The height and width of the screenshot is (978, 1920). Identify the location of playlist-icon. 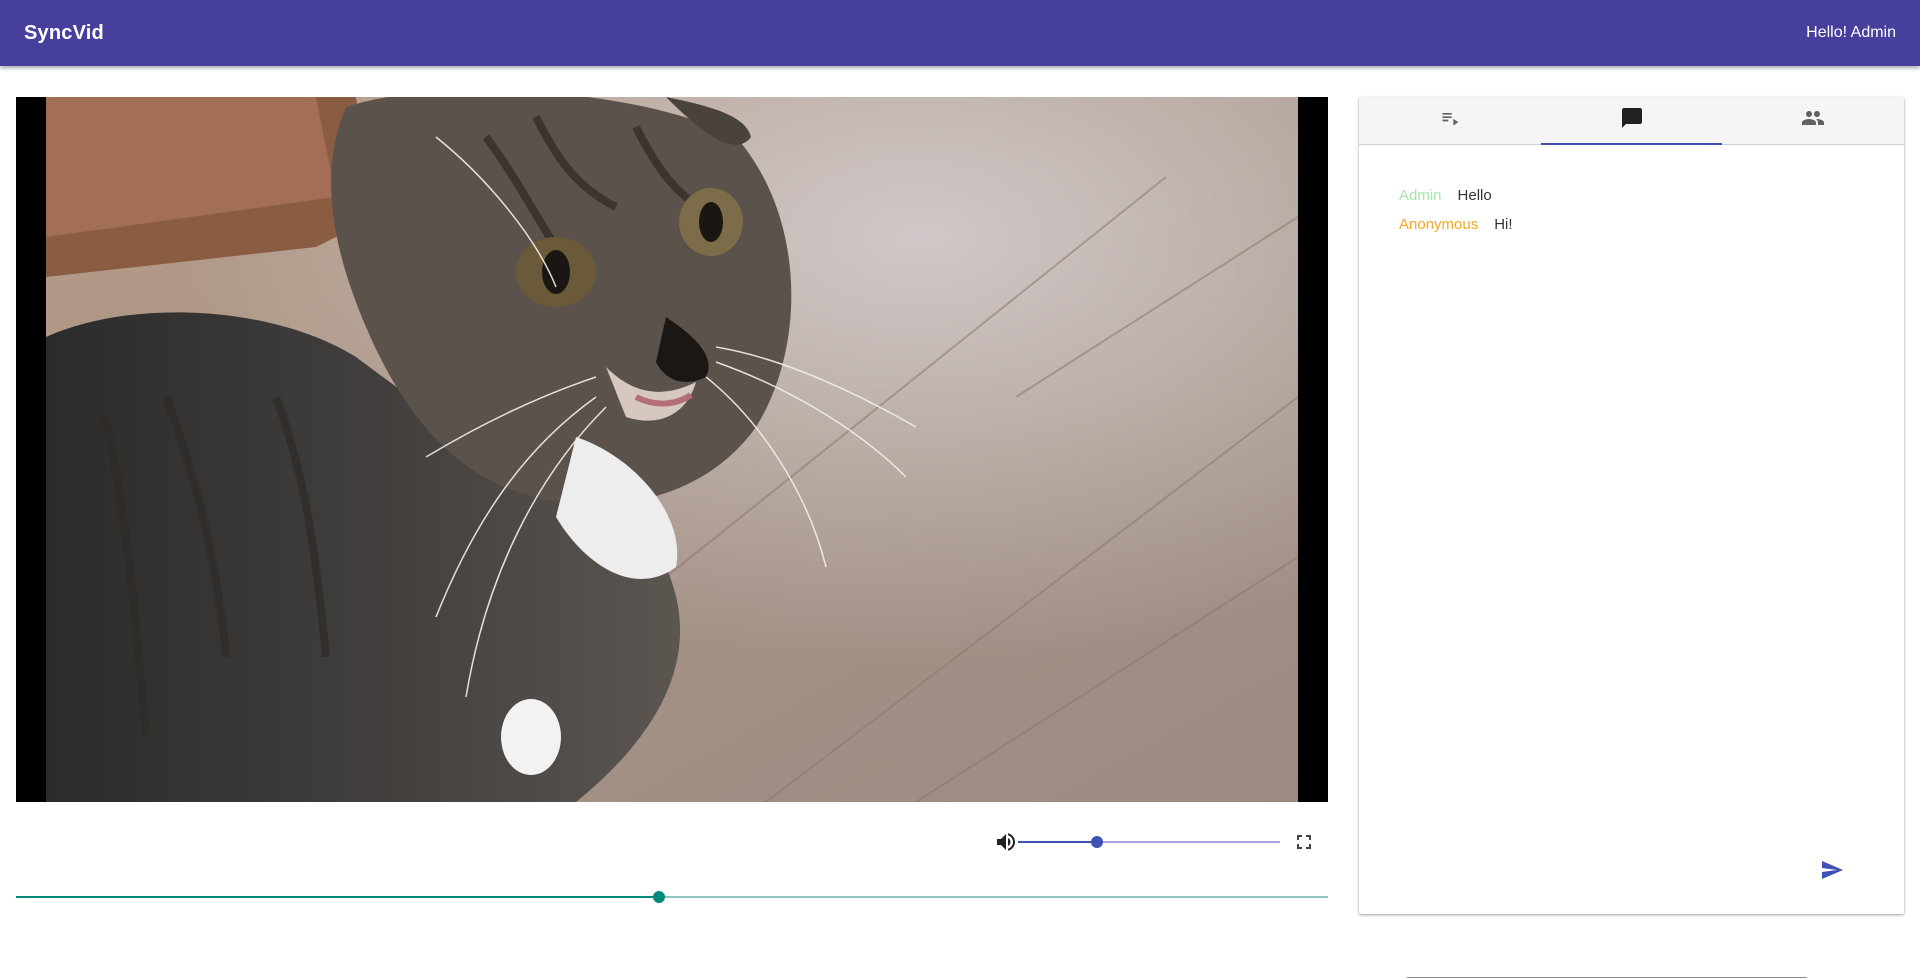
(1450, 120).